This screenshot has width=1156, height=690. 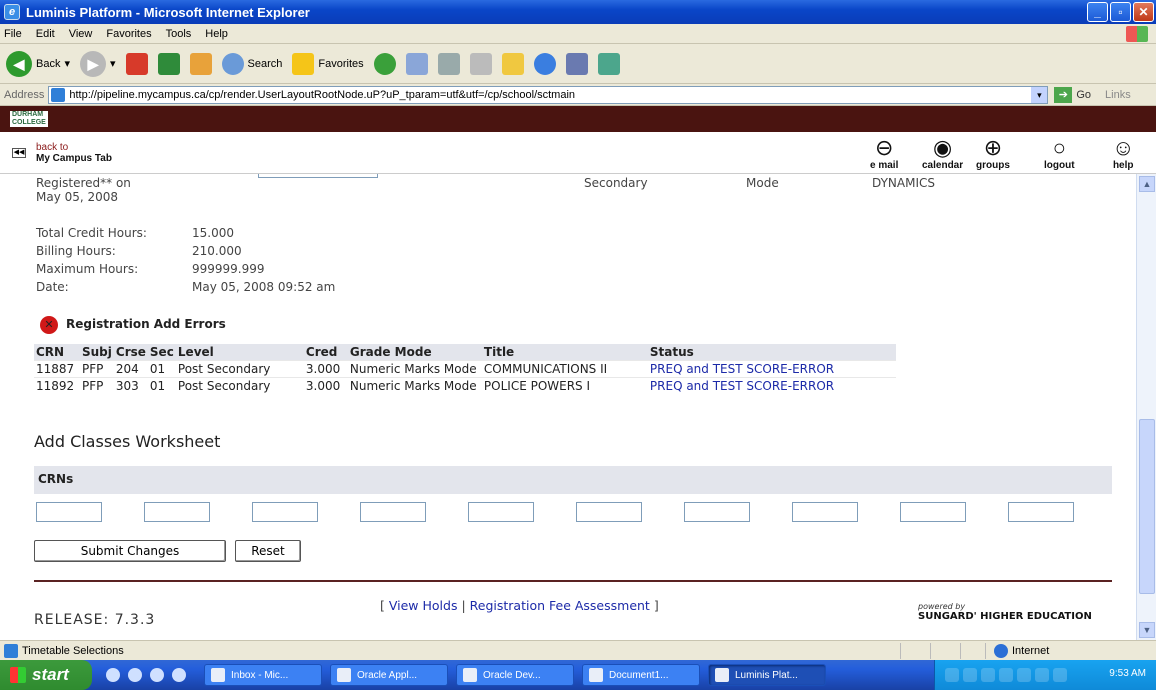 What do you see at coordinates (179, 34) in the screenshot?
I see `menu-tools: Tools` at bounding box center [179, 34].